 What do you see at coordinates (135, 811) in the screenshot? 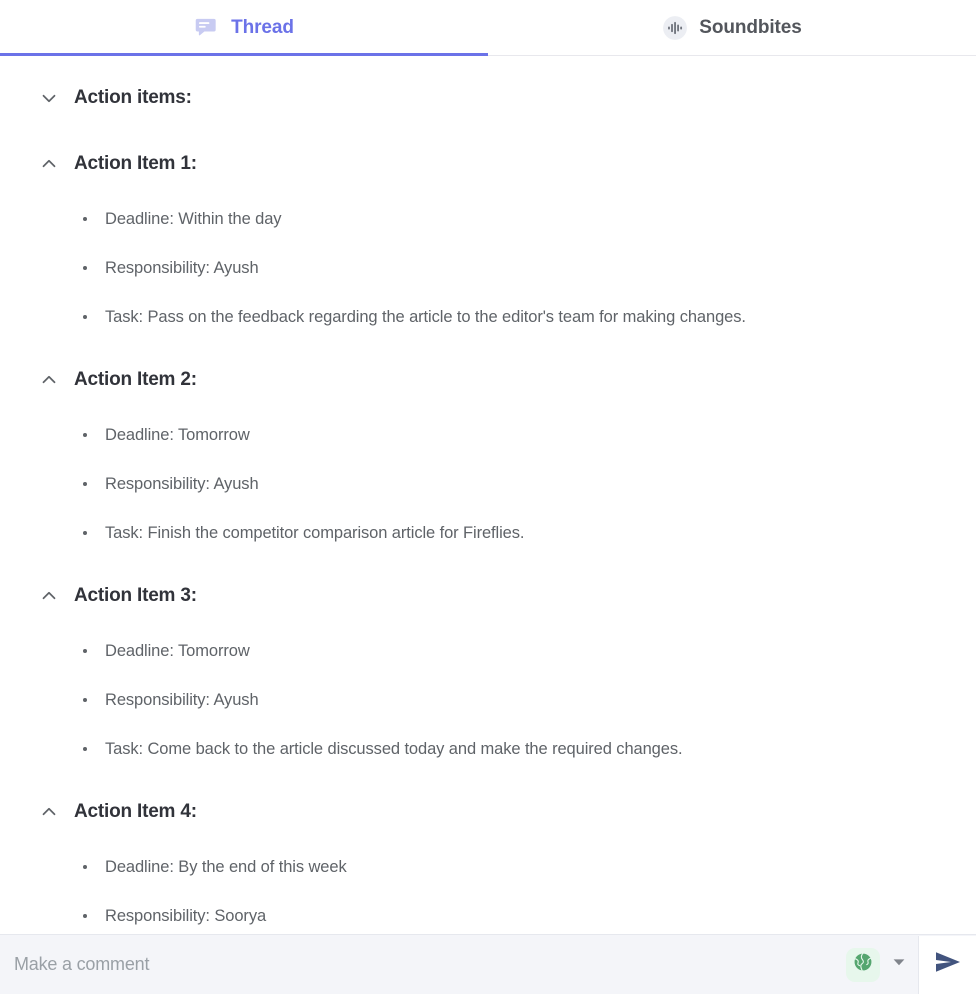
I see `action-item-title: Action Item 4:` at bounding box center [135, 811].